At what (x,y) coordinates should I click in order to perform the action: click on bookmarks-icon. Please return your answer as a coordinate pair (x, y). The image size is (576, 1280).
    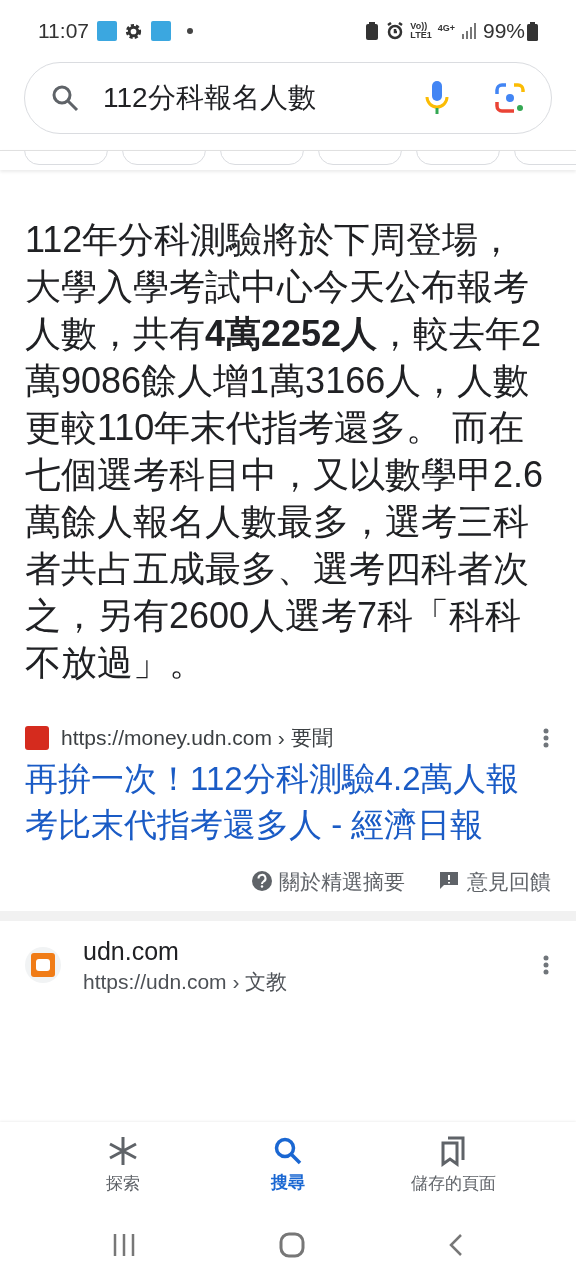
    Looking at the image, I should click on (453, 1151).